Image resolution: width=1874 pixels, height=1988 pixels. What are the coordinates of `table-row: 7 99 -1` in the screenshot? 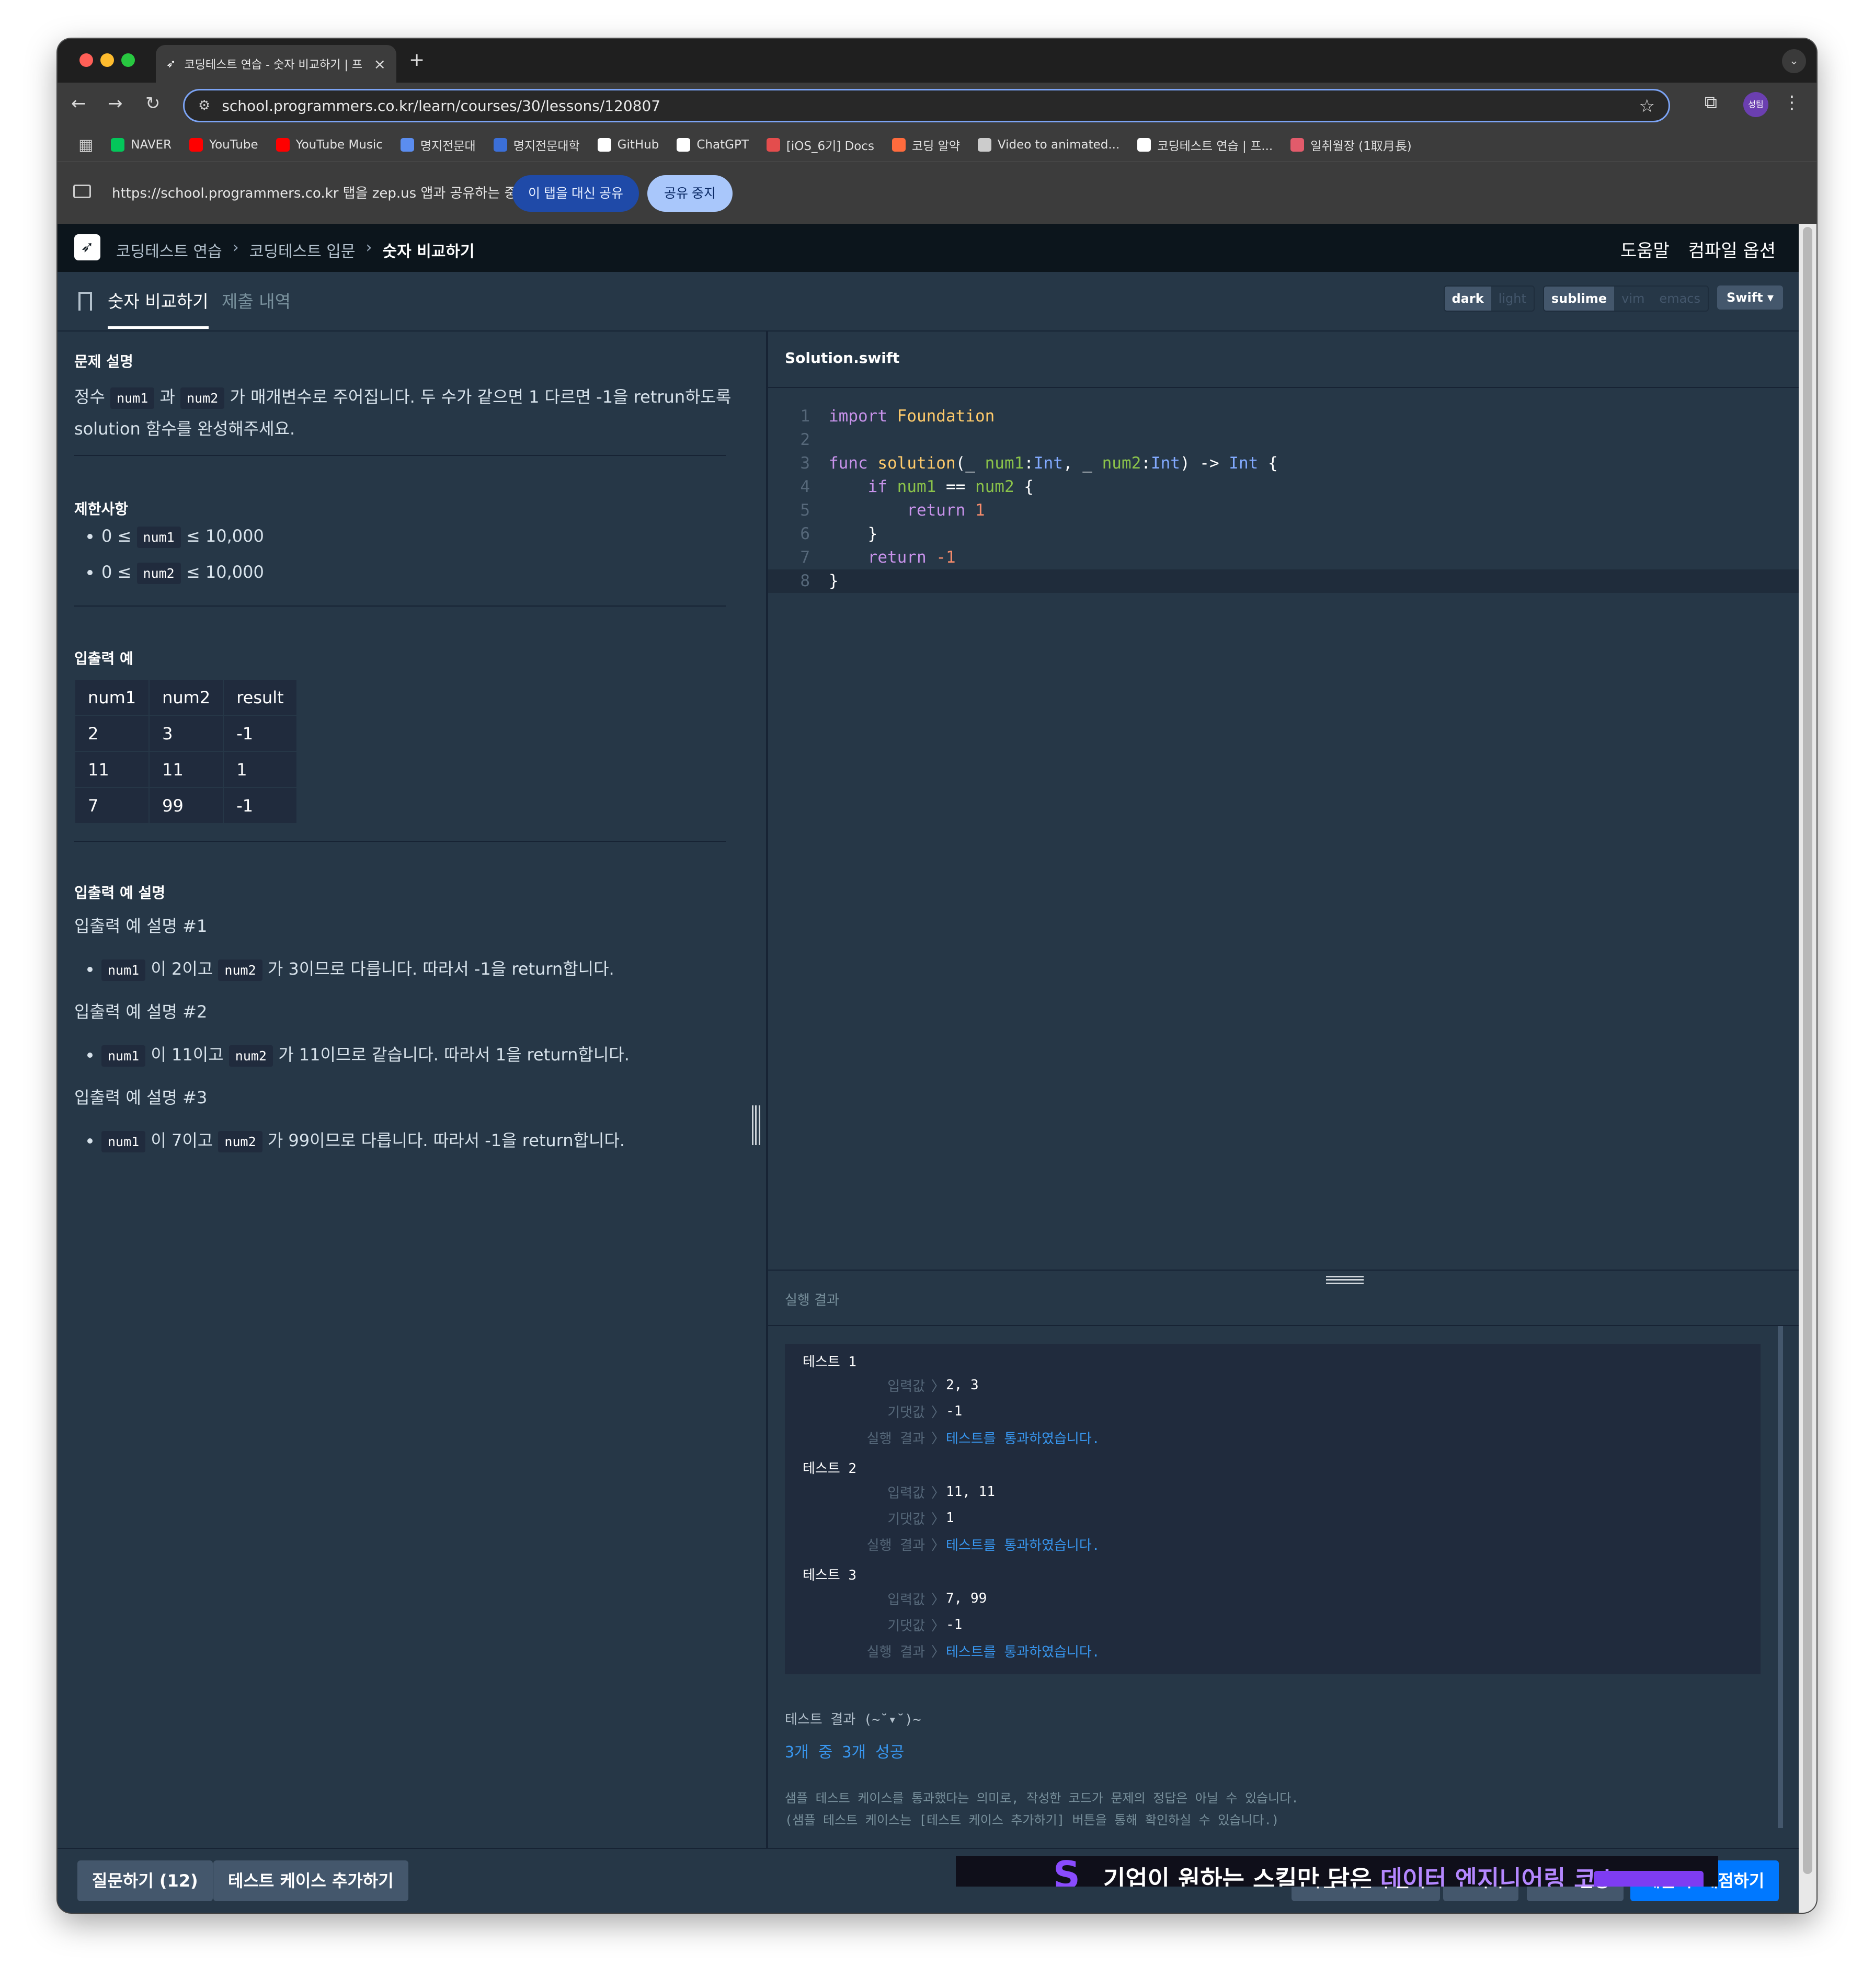 It's located at (186, 805).